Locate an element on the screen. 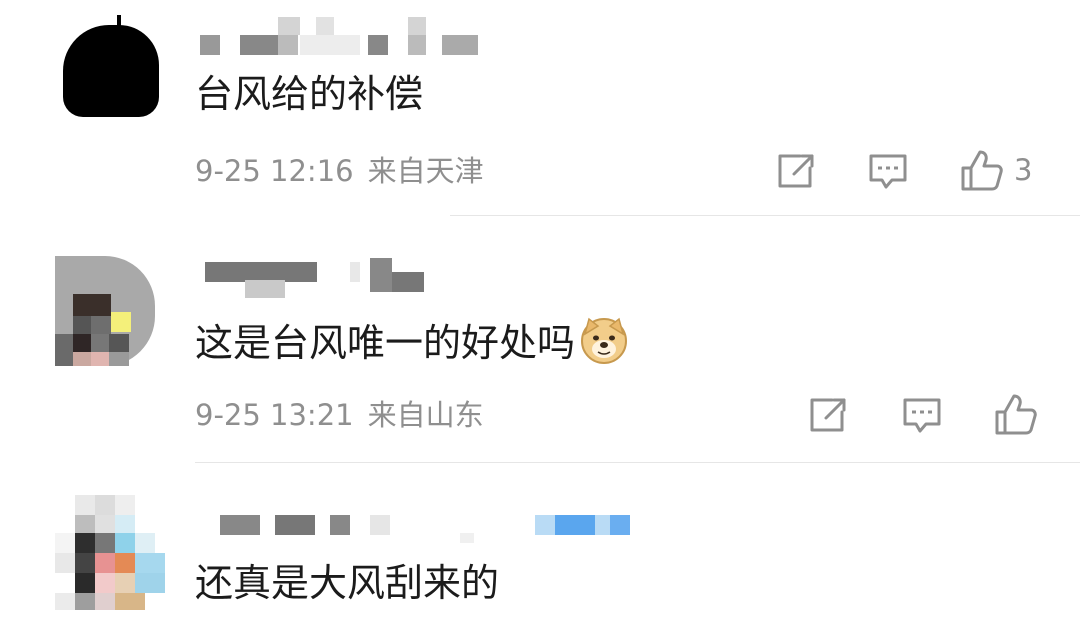 This screenshot has width=1080, height=635. like-button: 3 is located at coordinates (996, 170).